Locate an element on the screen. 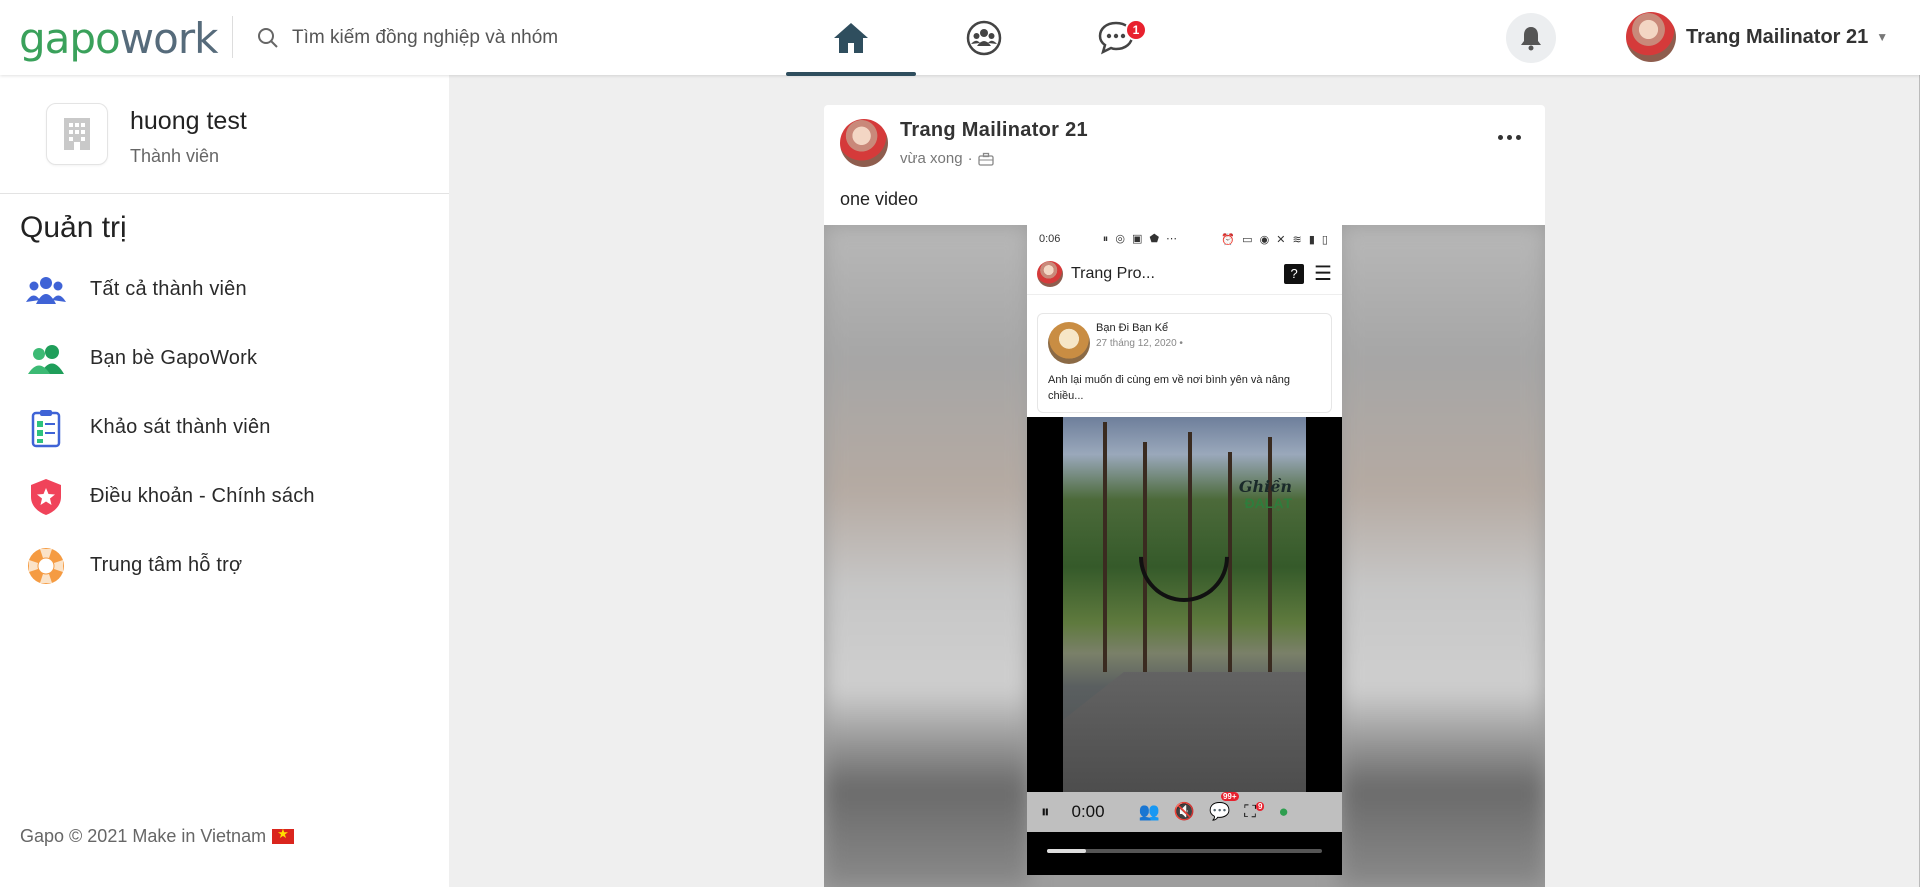 The width and height of the screenshot is (1920, 887). gapowork-logo: gapowork is located at coordinates (118, 38).